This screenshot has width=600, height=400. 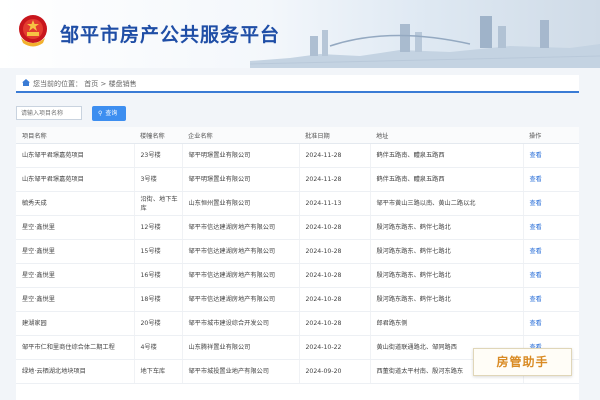 I want to click on building-name-cell: 4号楼, so click(x=157, y=347).